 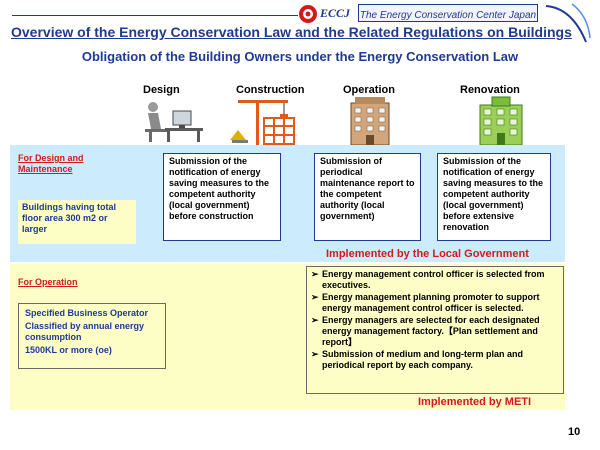 I want to click on implemented-by-local-government: Implemented by the Local Government, so click(x=427, y=254).